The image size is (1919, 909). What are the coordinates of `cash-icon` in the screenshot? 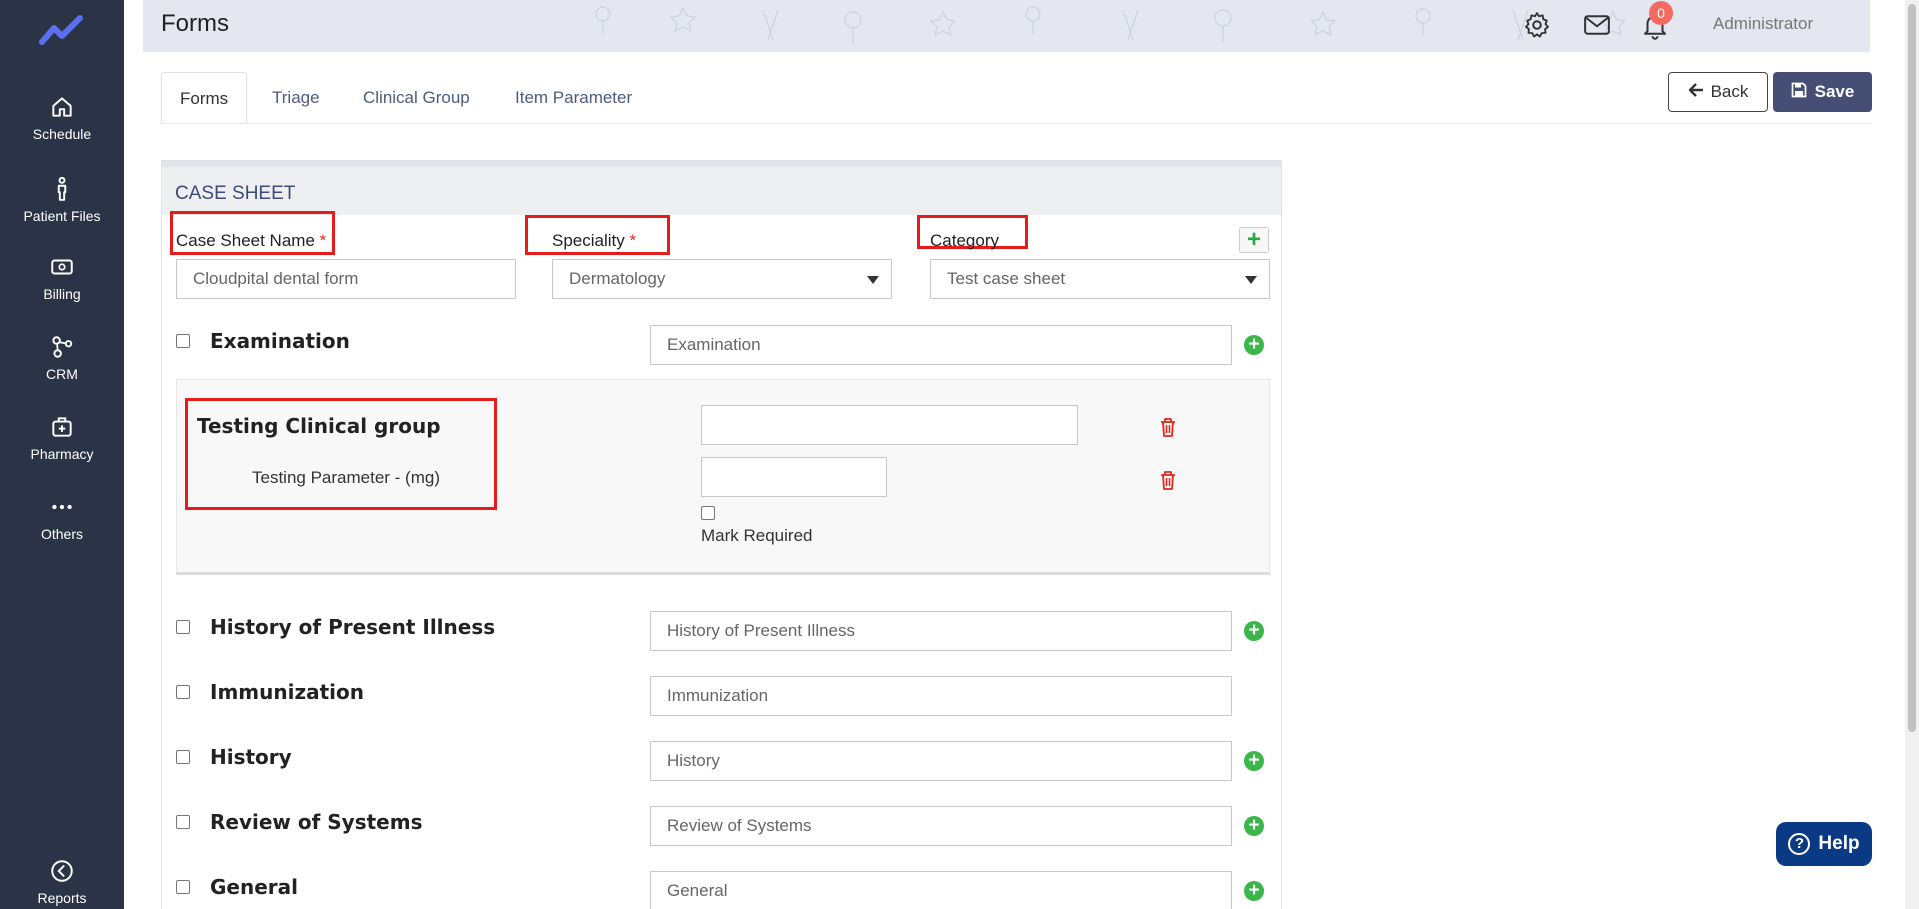 It's located at (62, 267).